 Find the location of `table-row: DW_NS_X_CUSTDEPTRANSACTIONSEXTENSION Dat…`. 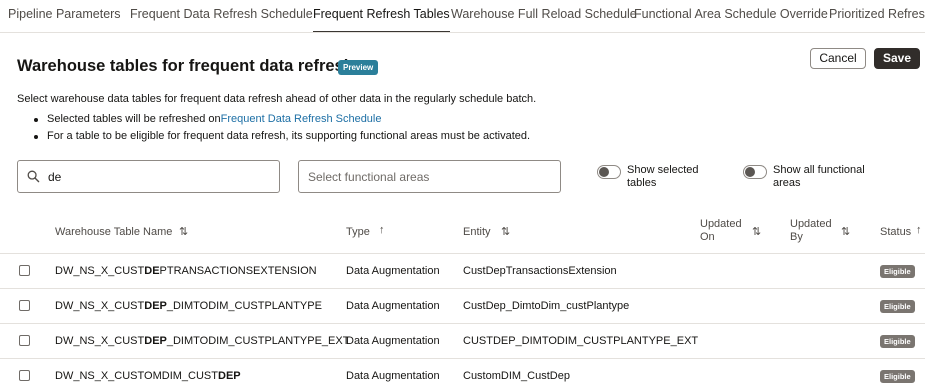

table-row: DW_NS_X_CUSTDEPTRANSACTIONSEXTENSION Dat… is located at coordinates (462, 271).